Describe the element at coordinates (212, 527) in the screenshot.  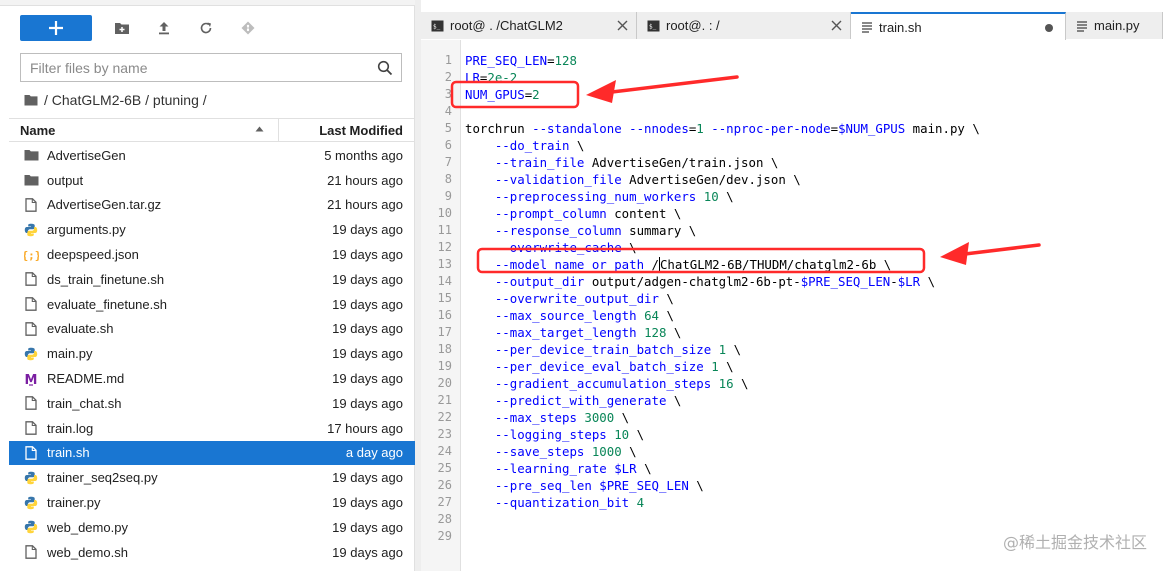
I see `file-row: web_demo.py 19 days ago` at that location.